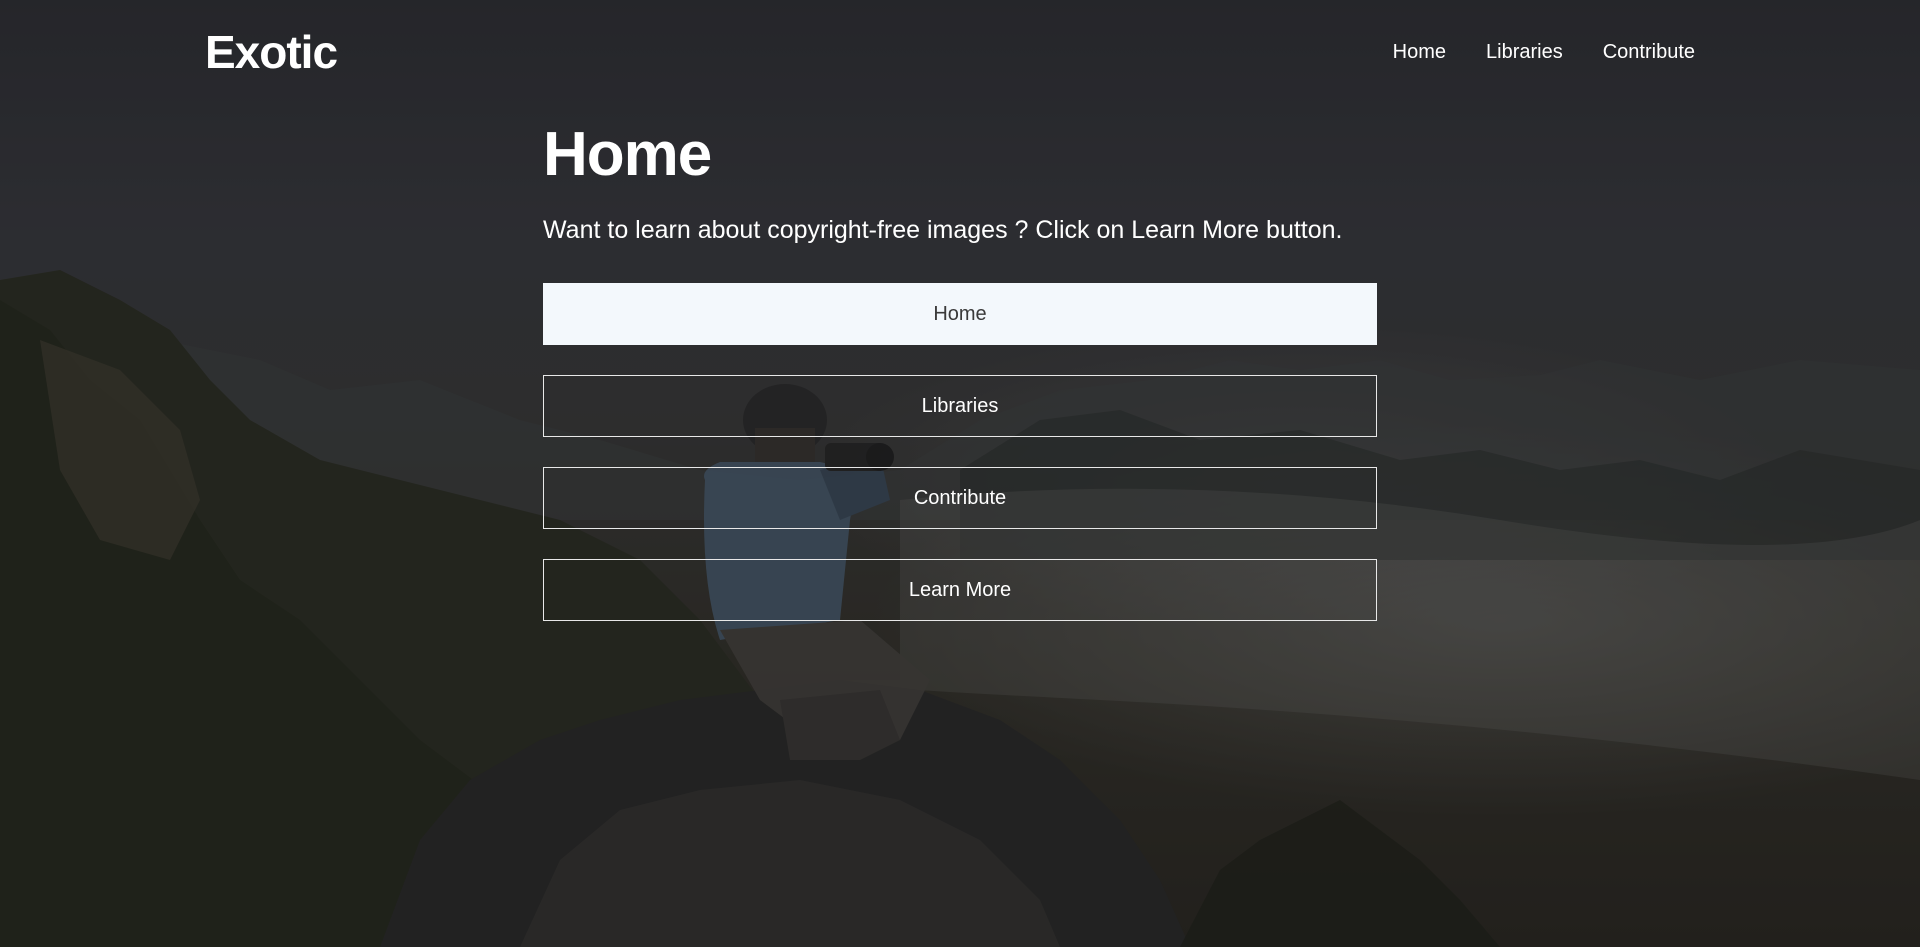 This screenshot has width=1920, height=947. Describe the element at coordinates (960, 406) in the screenshot. I see `libraries-button: Libraries` at that location.